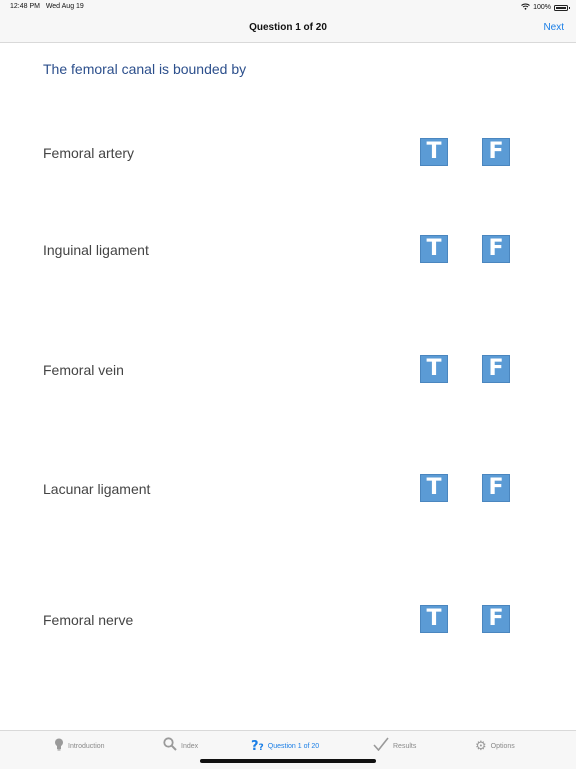 The width and height of the screenshot is (576, 769). Describe the element at coordinates (145, 69) in the screenshot. I see `question-text: The femoral canal is bounded by` at that location.